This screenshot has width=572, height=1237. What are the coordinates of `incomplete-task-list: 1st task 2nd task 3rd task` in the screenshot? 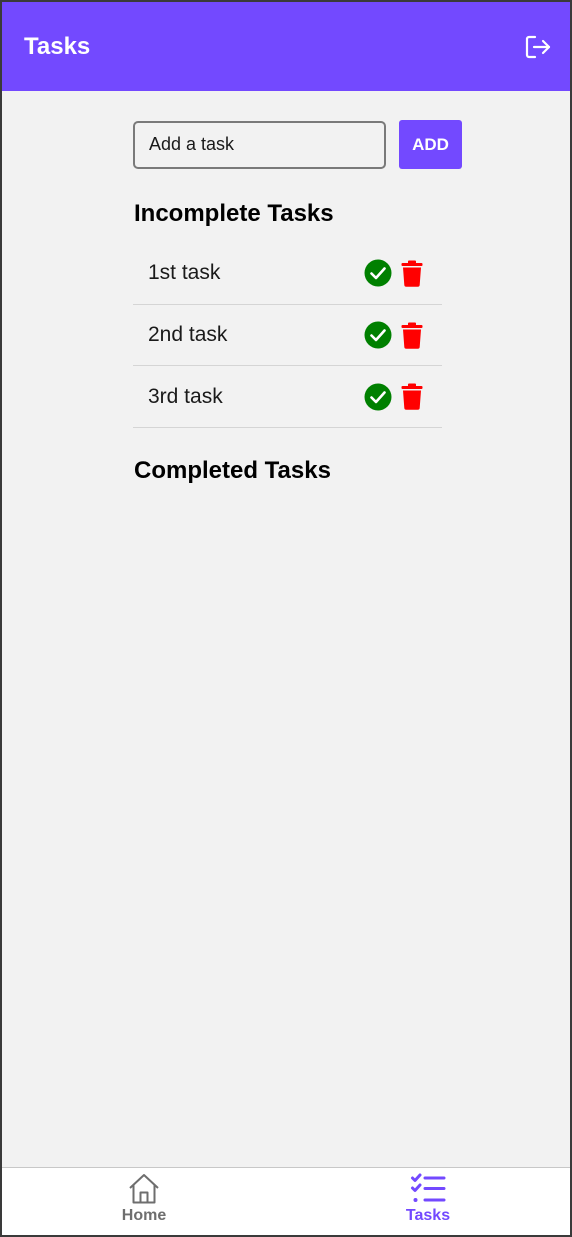 It's located at (287, 336).